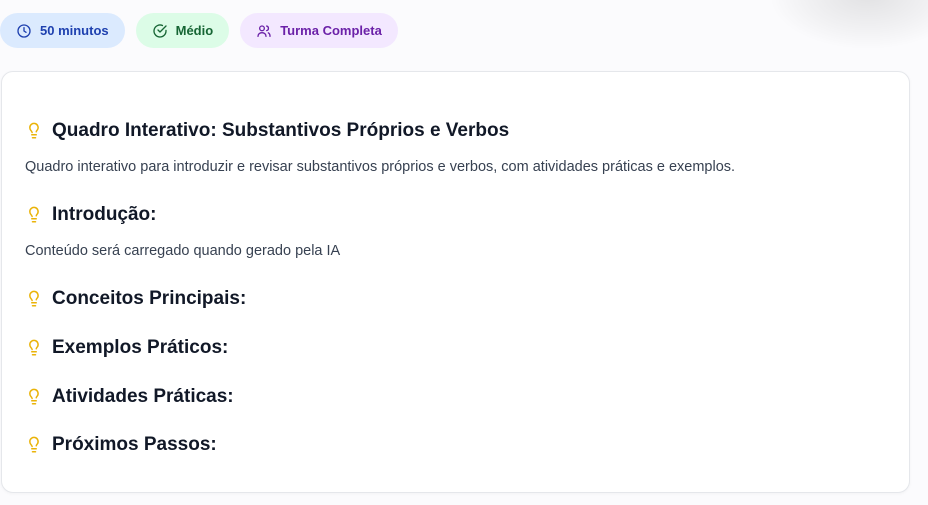 The width and height of the screenshot is (928, 505). I want to click on users-icon, so click(264, 30).